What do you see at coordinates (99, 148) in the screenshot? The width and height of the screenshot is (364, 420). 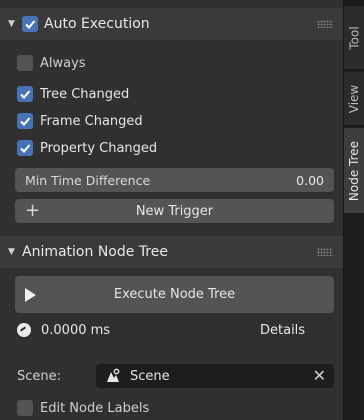 I see `property-changed-label: Property Changed` at bounding box center [99, 148].